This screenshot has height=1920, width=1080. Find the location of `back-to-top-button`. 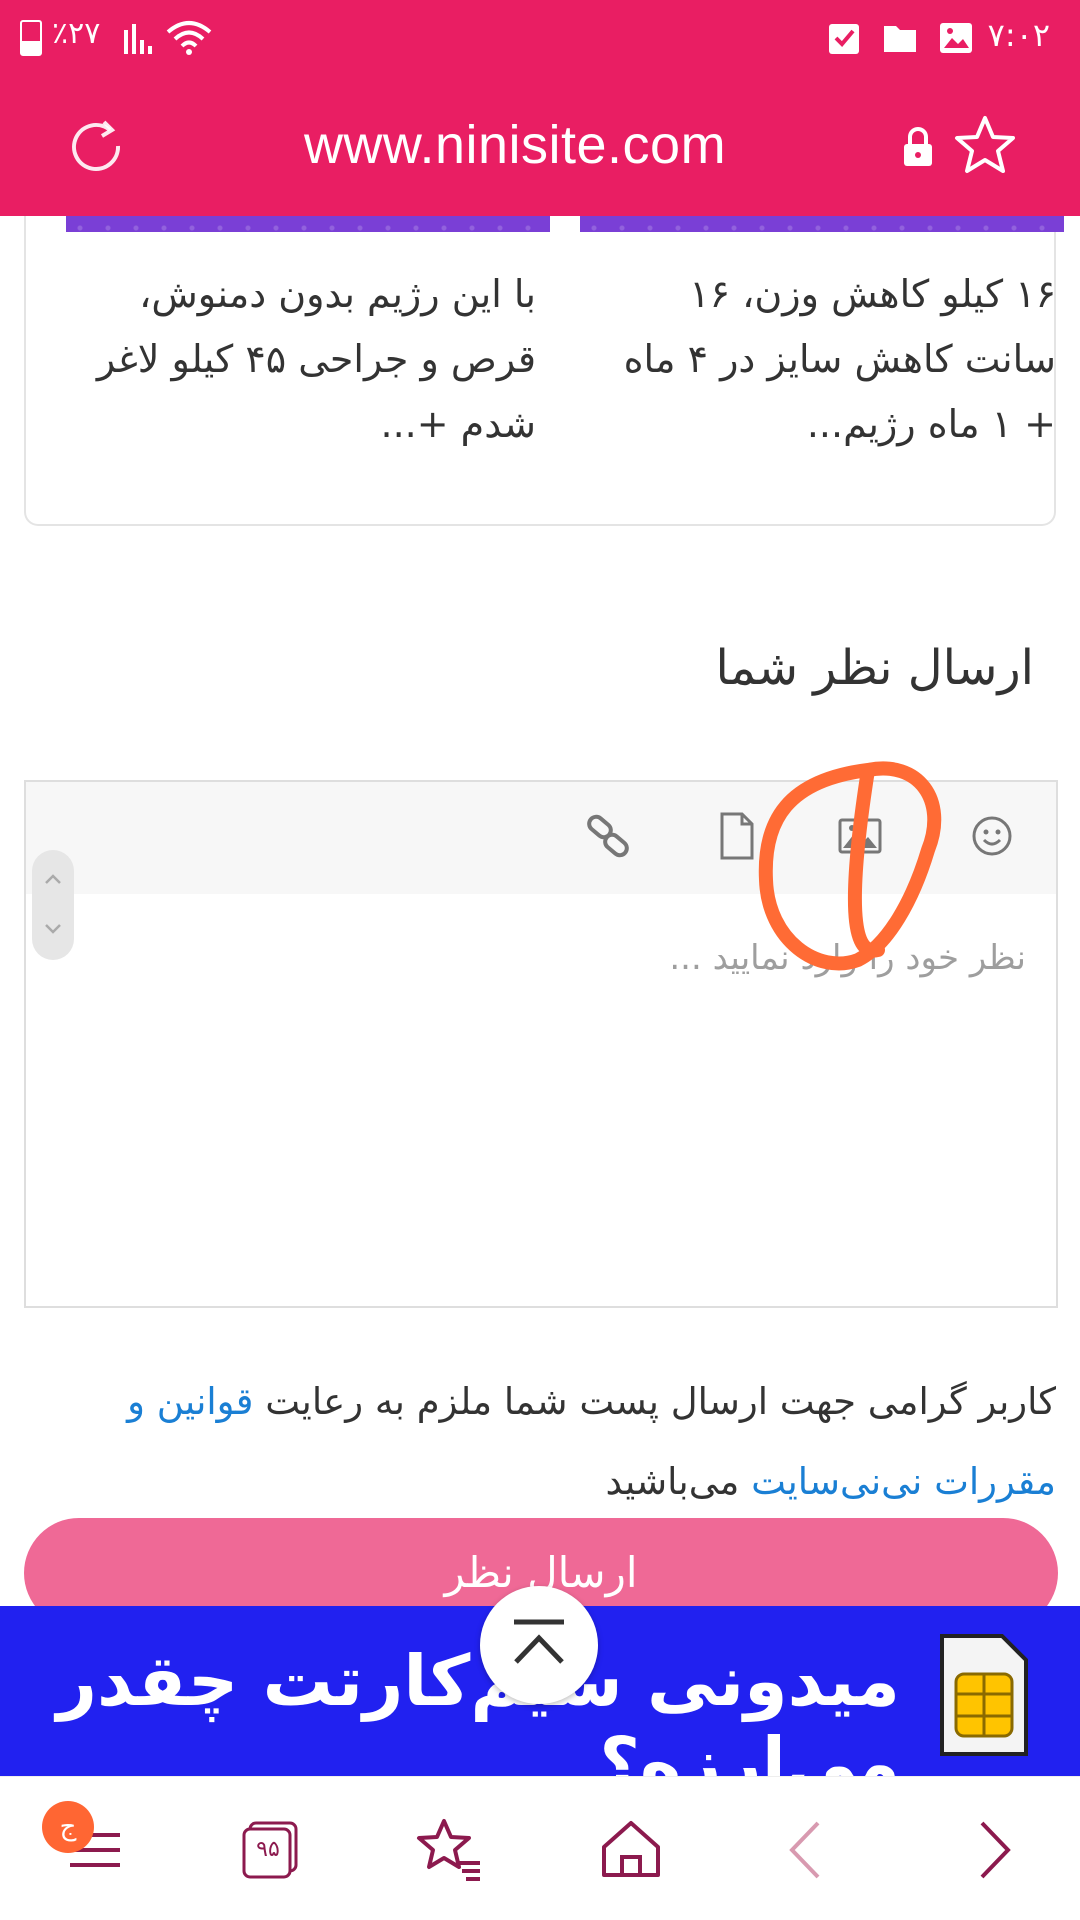

back-to-top-button is located at coordinates (539, 1645).